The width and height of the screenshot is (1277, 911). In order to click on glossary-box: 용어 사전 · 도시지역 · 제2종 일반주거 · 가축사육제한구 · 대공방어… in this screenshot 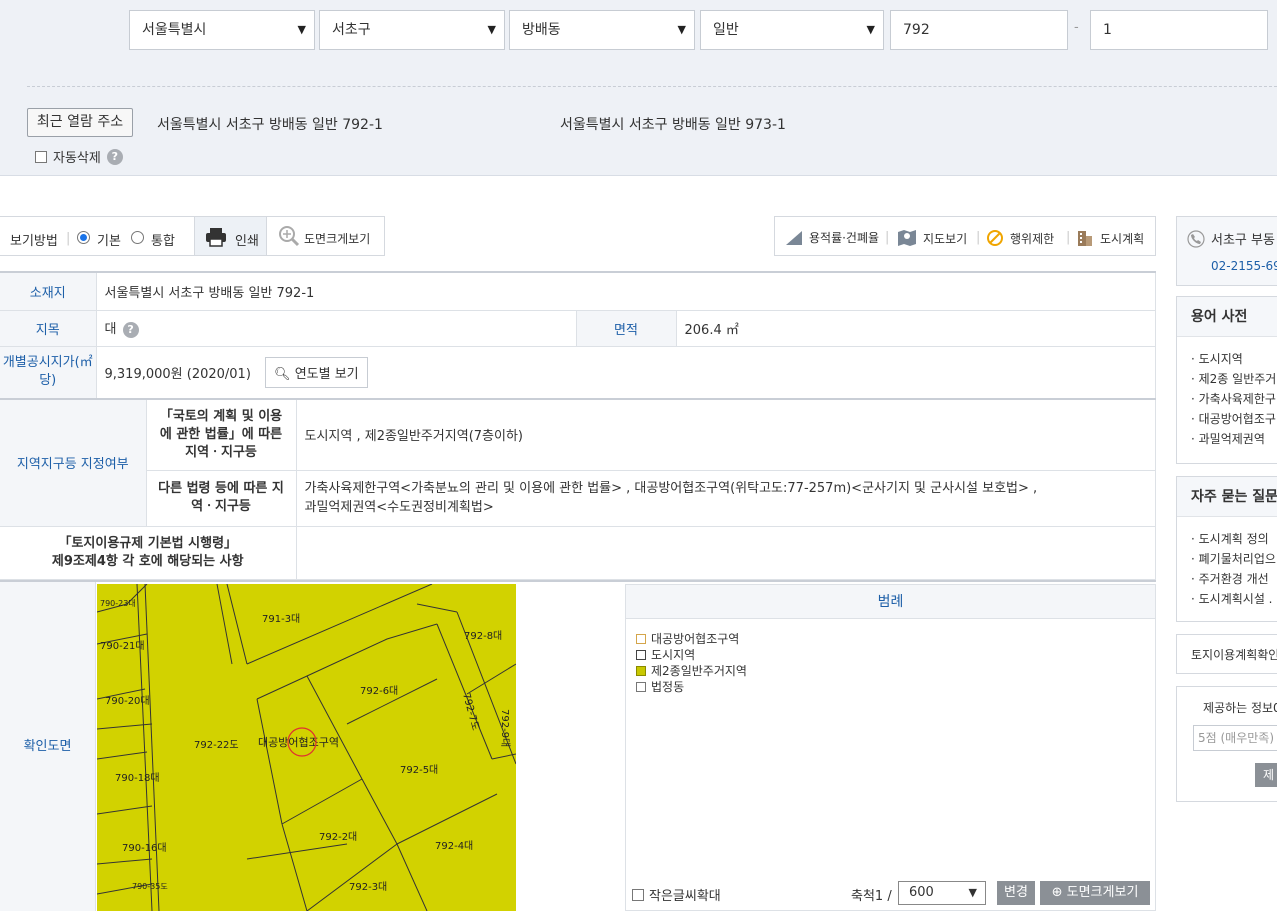, I will do `click(1226, 380)`.